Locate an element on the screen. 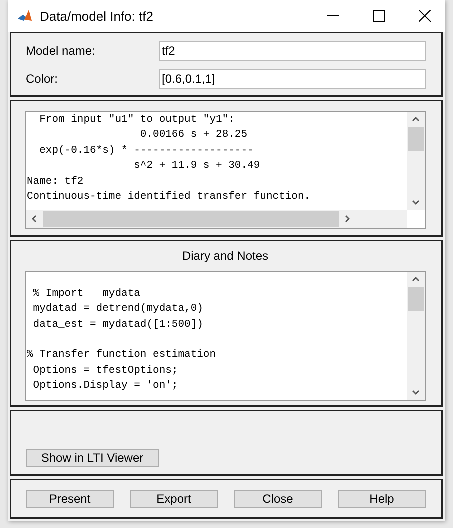 The height and width of the screenshot is (528, 453). dialog-button: Present is located at coordinates (70, 499).